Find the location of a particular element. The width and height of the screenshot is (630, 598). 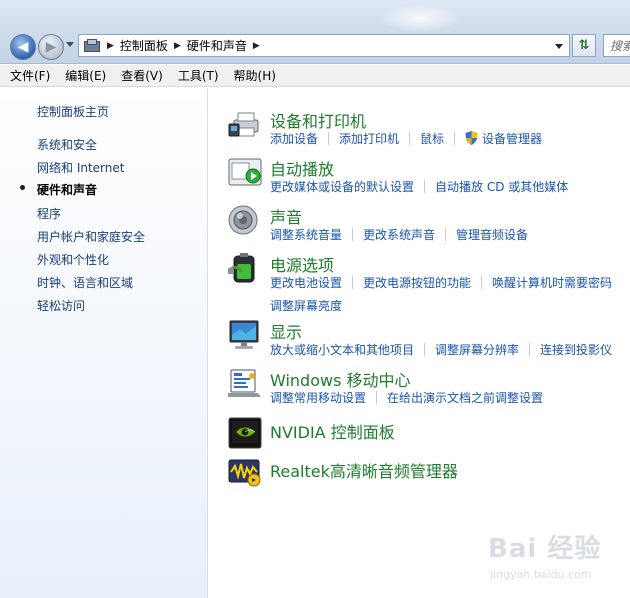

forward-button: ▶ is located at coordinates (51, 47).